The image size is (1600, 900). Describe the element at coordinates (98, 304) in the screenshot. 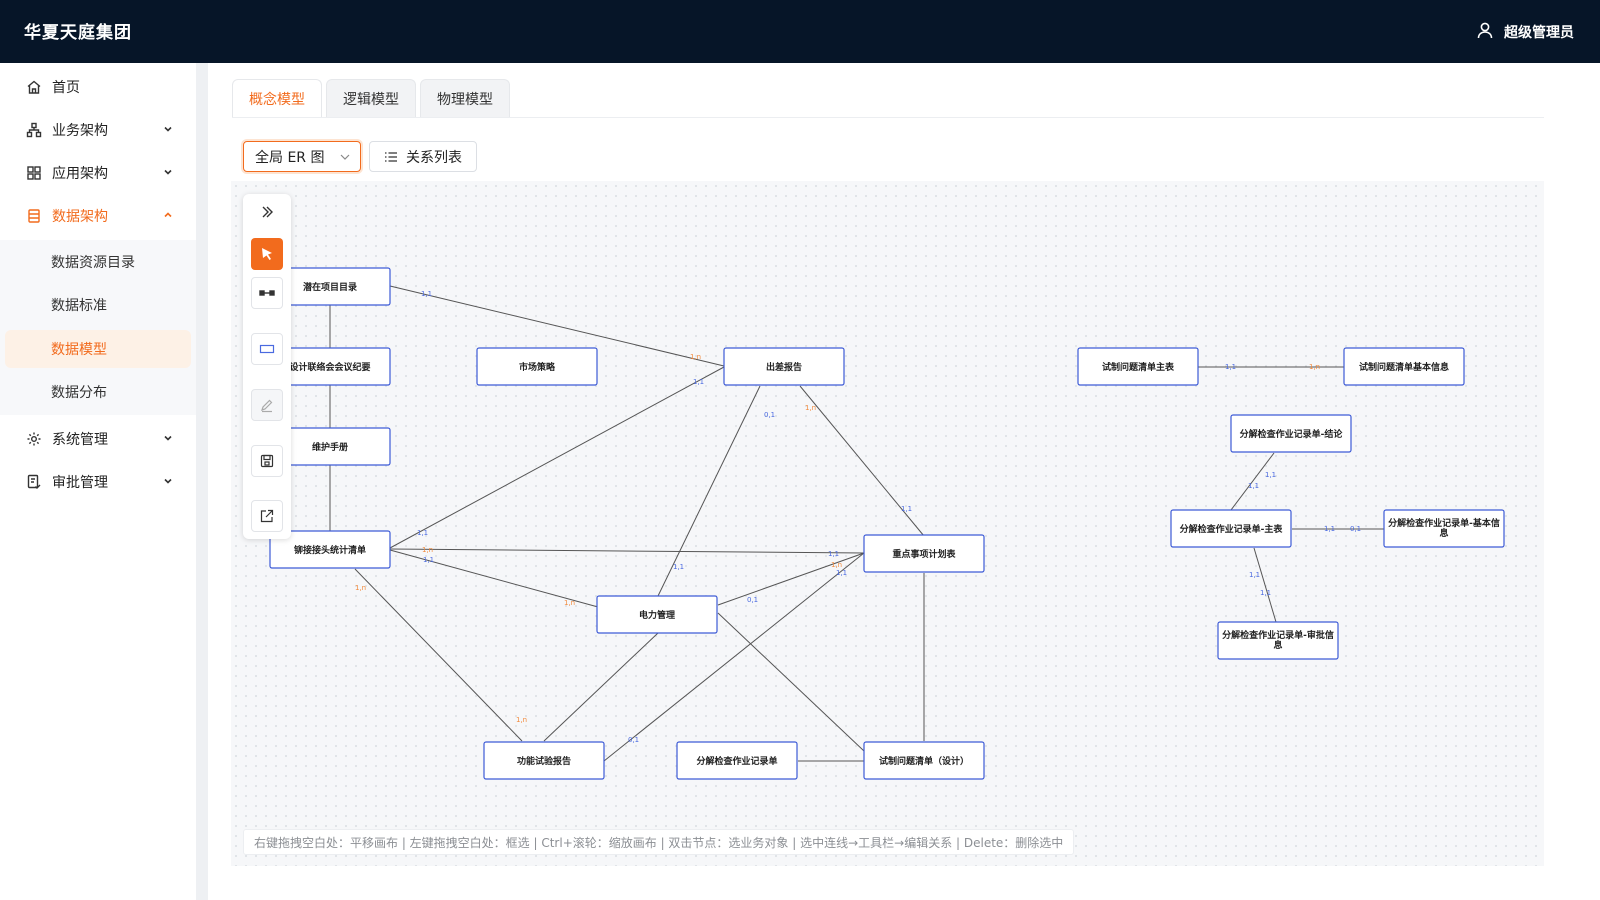

I see `sidebar-subitem-data-standard: 数据标准` at that location.